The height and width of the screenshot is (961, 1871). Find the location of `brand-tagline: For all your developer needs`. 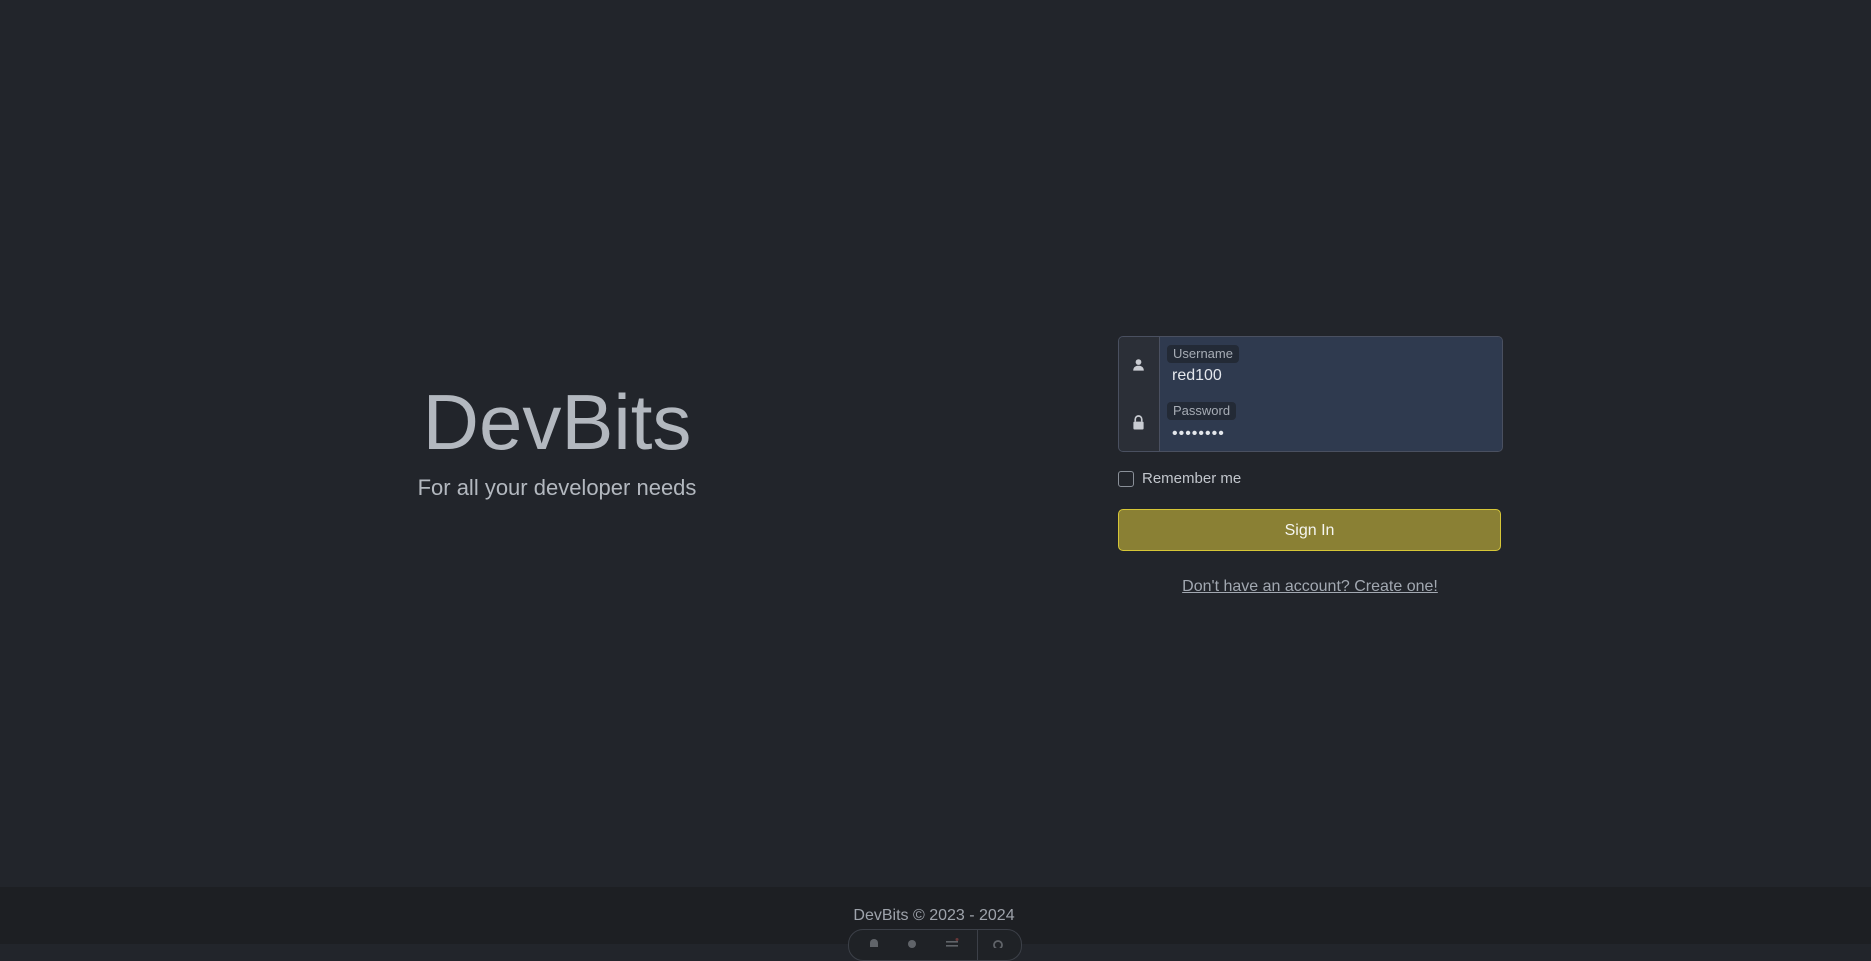

brand-tagline: For all your developer needs is located at coordinates (557, 487).